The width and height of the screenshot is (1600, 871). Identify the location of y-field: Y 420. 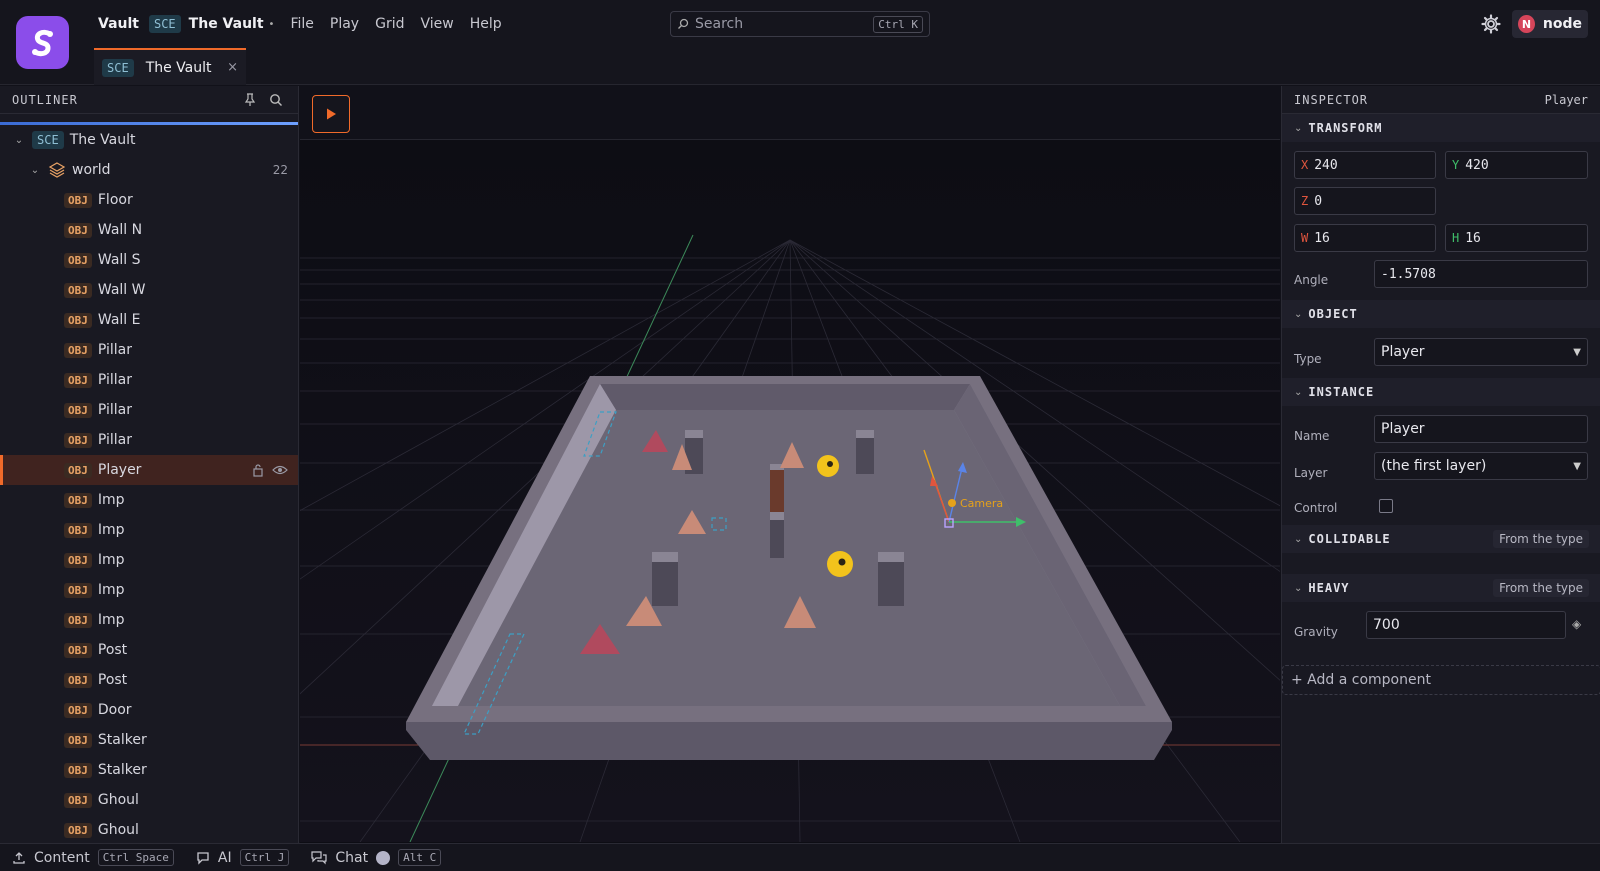
(1516, 165).